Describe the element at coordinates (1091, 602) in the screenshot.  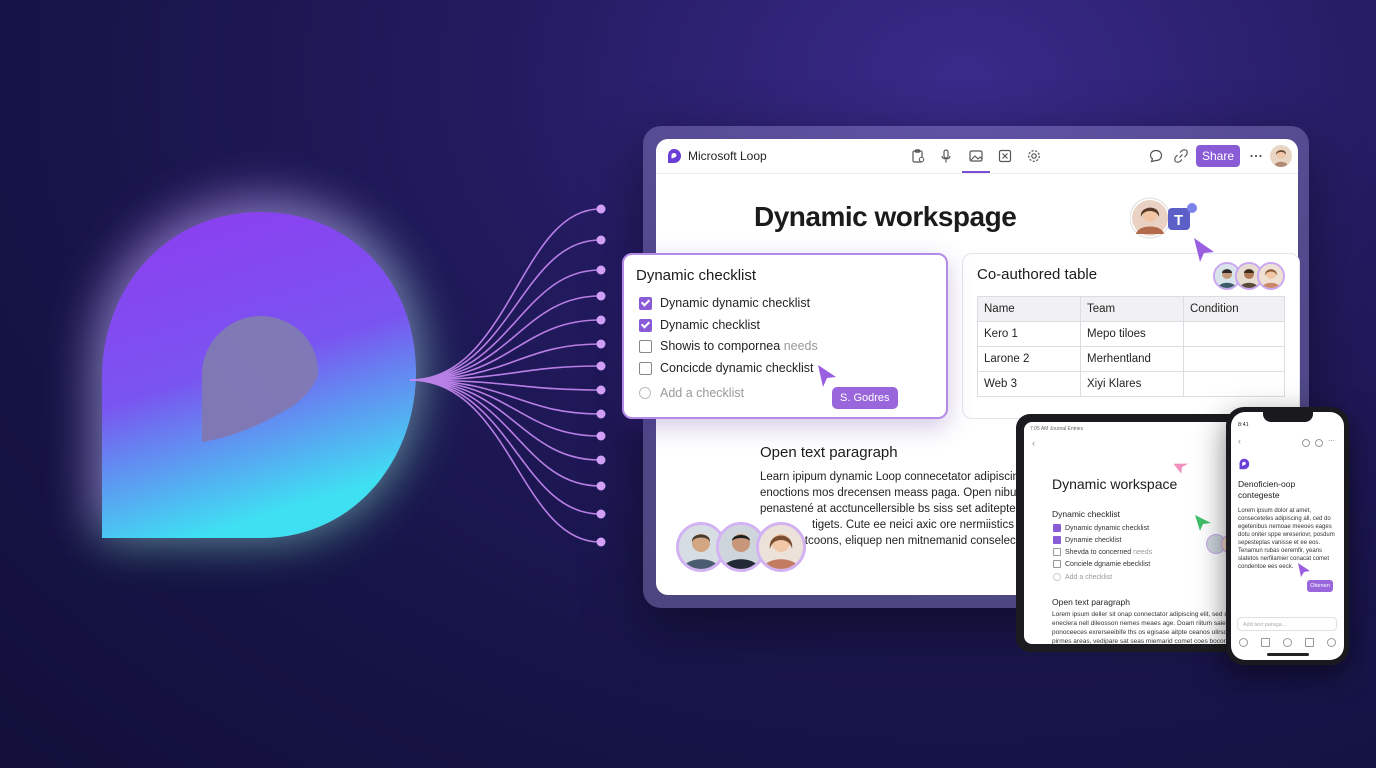
I see `tablet-paragraph-title: Open text paragraph` at that location.